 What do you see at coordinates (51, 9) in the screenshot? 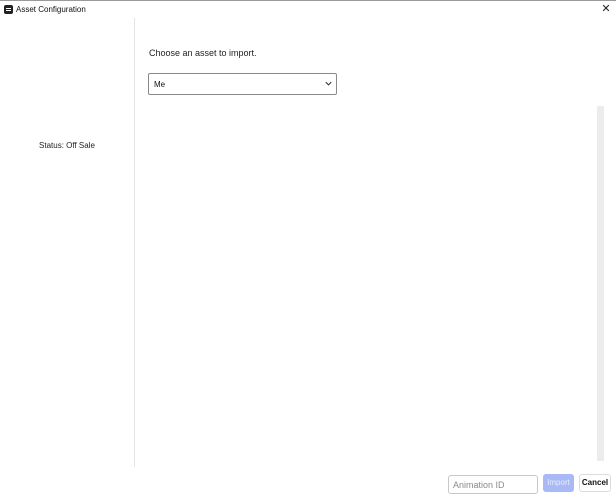
I see `window-title: Asset Configuration` at bounding box center [51, 9].